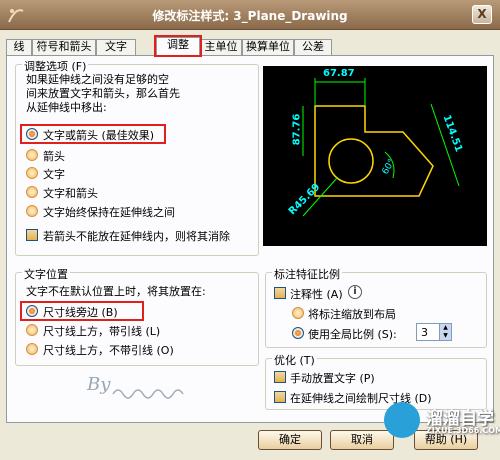 This screenshot has width=500, height=460. I want to click on text-placement-description: 文字不在默认位置上时，将其放置在:, so click(116, 291).